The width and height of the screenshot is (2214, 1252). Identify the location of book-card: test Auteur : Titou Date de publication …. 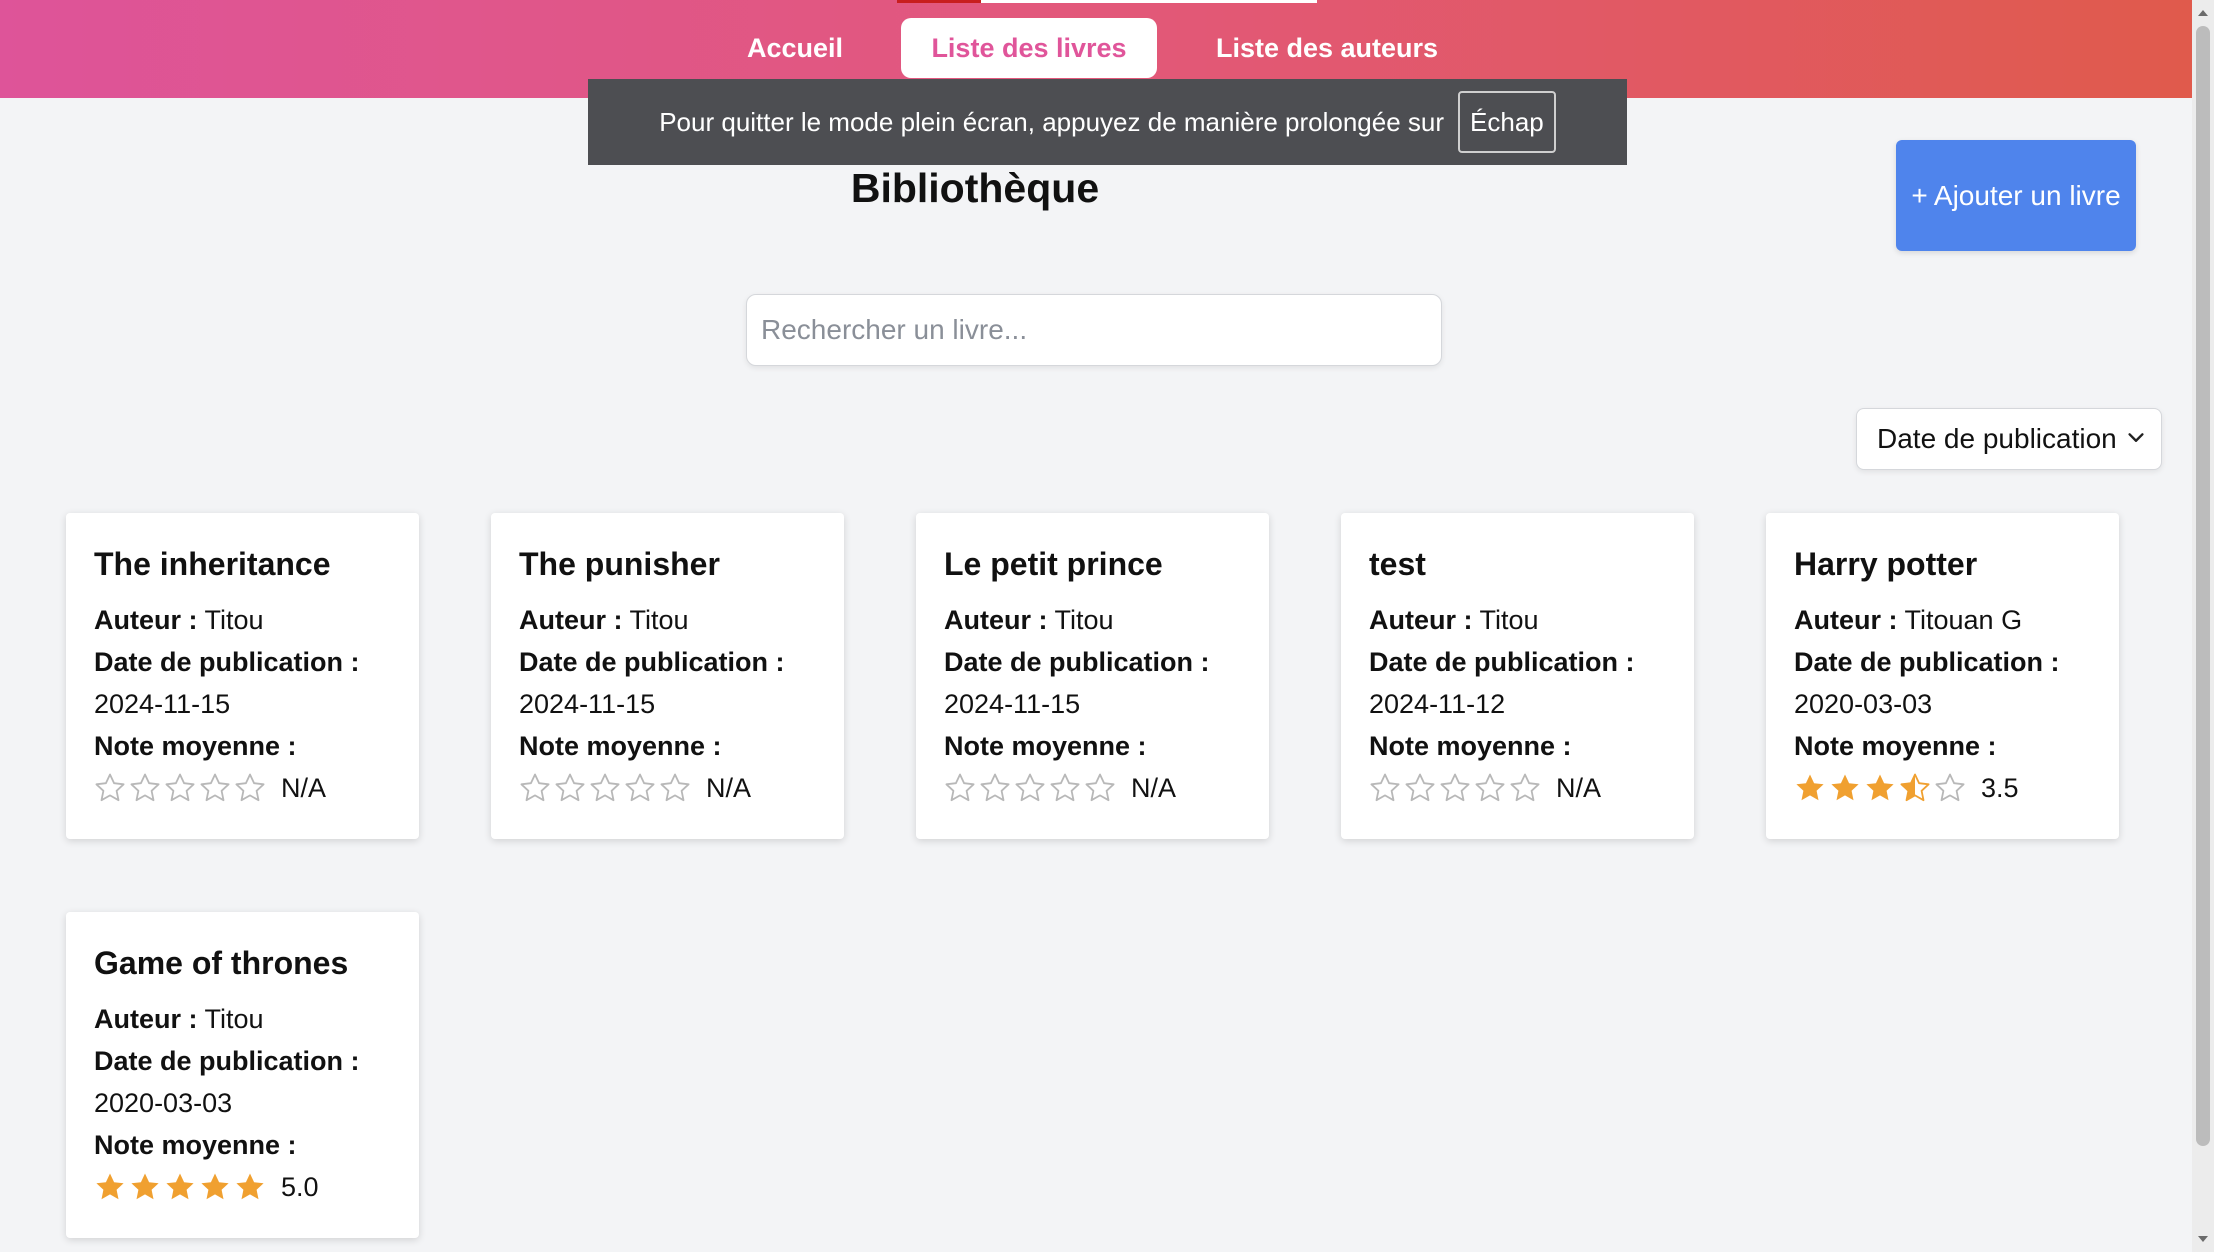
(1517, 676).